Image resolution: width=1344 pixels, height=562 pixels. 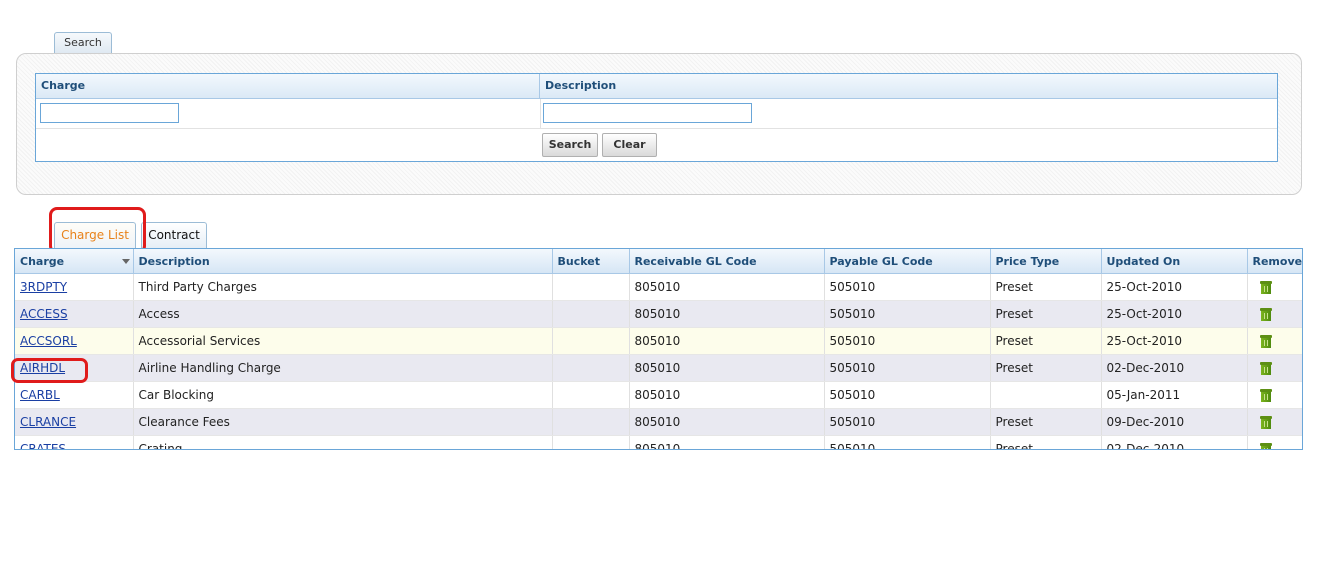 I want to click on column-header-remove: Remove, so click(x=1274, y=261).